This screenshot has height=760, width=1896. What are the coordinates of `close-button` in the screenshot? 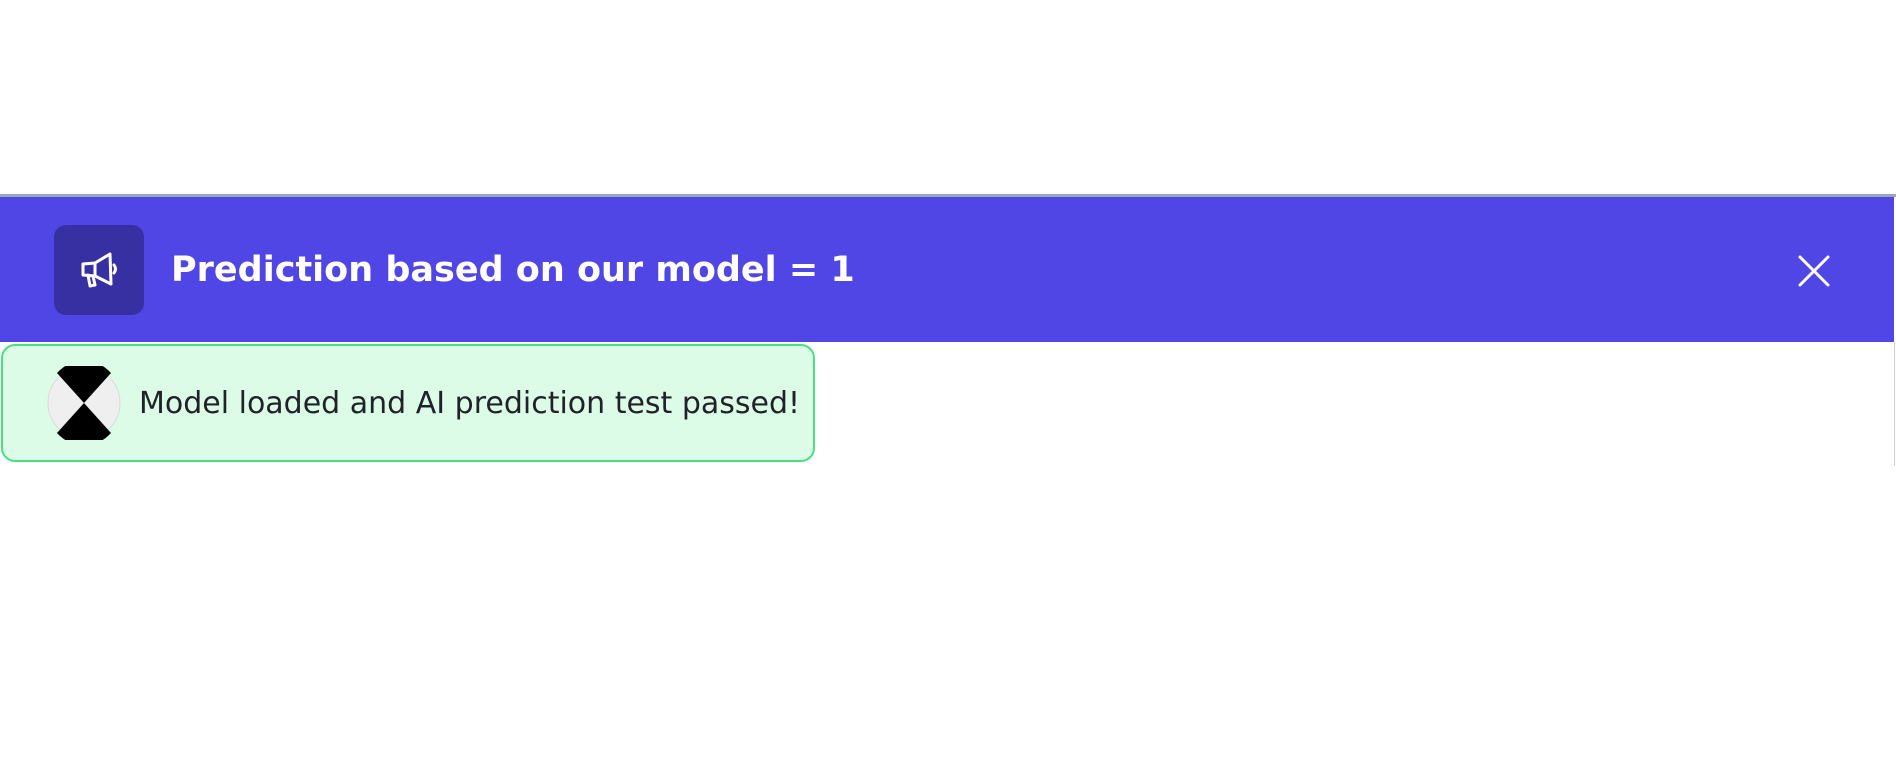 It's located at (1814, 271).